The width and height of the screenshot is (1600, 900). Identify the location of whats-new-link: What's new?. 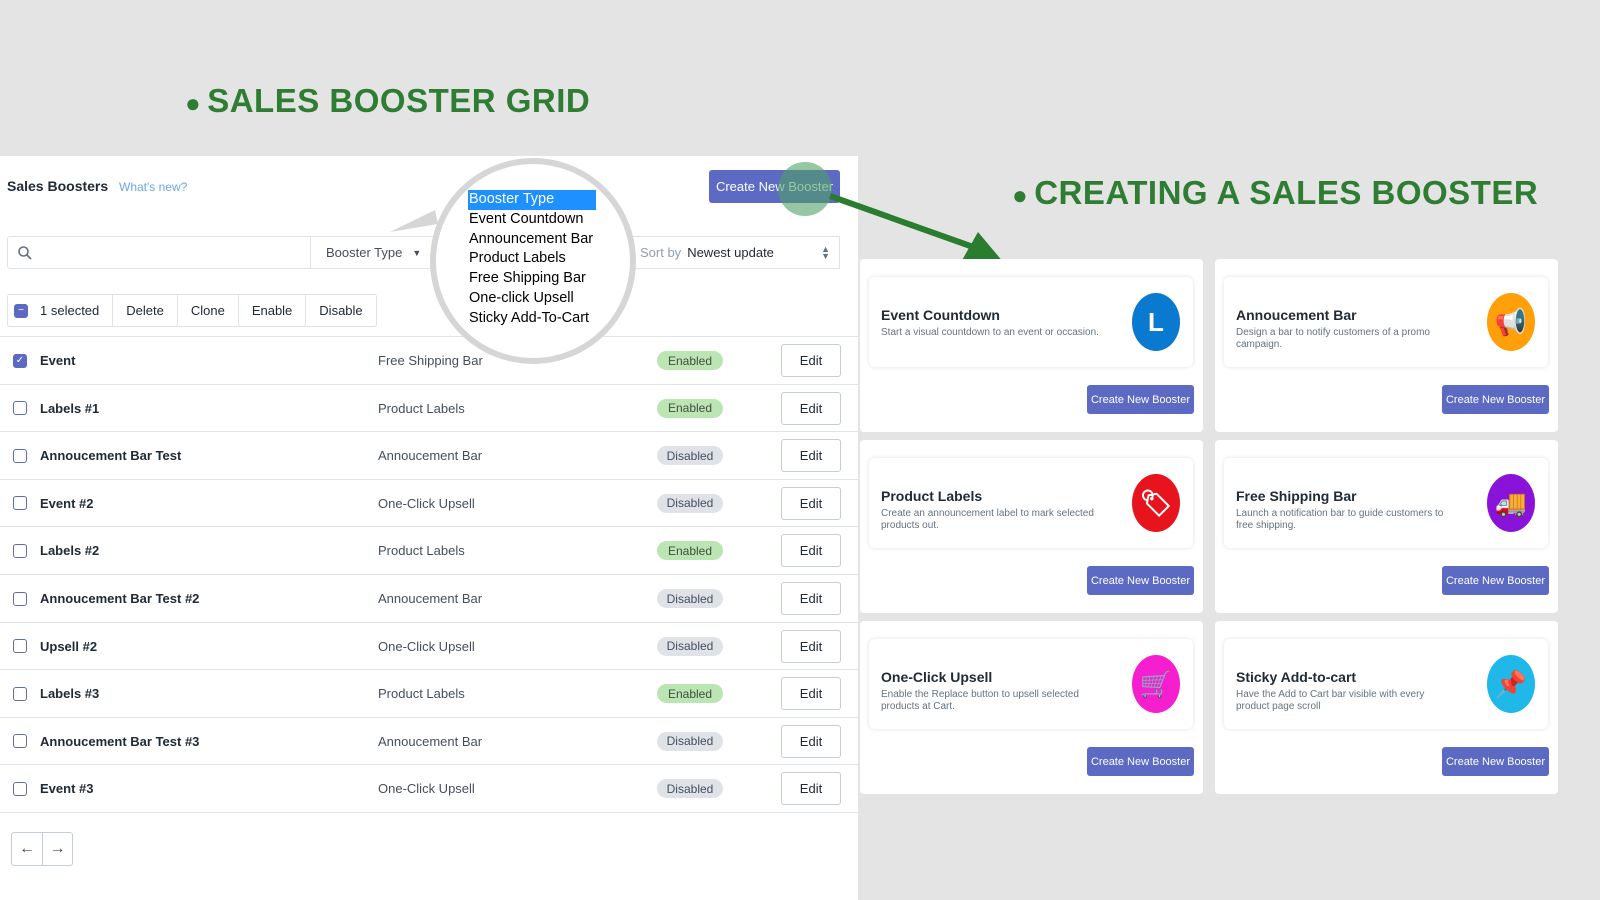
(153, 187).